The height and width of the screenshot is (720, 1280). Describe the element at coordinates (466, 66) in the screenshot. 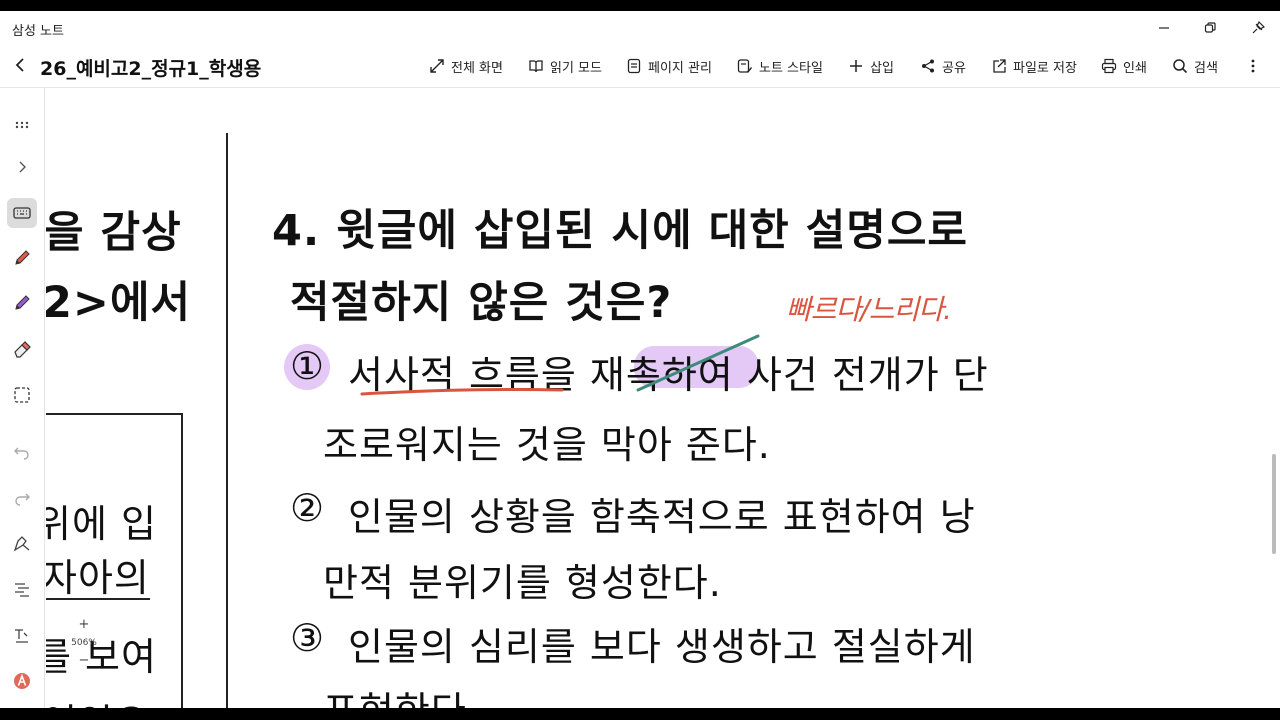

I see `fullscreen-button: 전체 화면` at that location.